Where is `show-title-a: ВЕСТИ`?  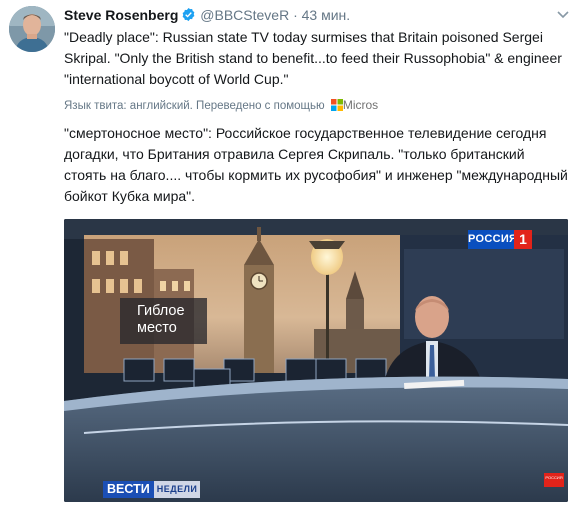 show-title-a: ВЕСТИ is located at coordinates (128, 489).